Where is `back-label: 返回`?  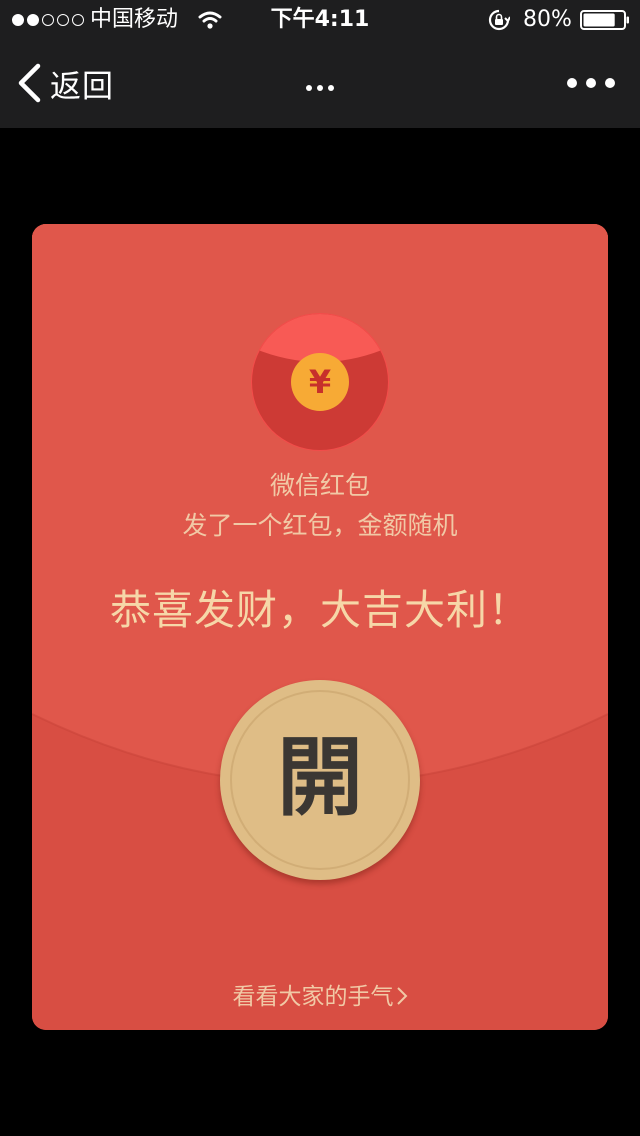
back-label: 返回 is located at coordinates (82, 86).